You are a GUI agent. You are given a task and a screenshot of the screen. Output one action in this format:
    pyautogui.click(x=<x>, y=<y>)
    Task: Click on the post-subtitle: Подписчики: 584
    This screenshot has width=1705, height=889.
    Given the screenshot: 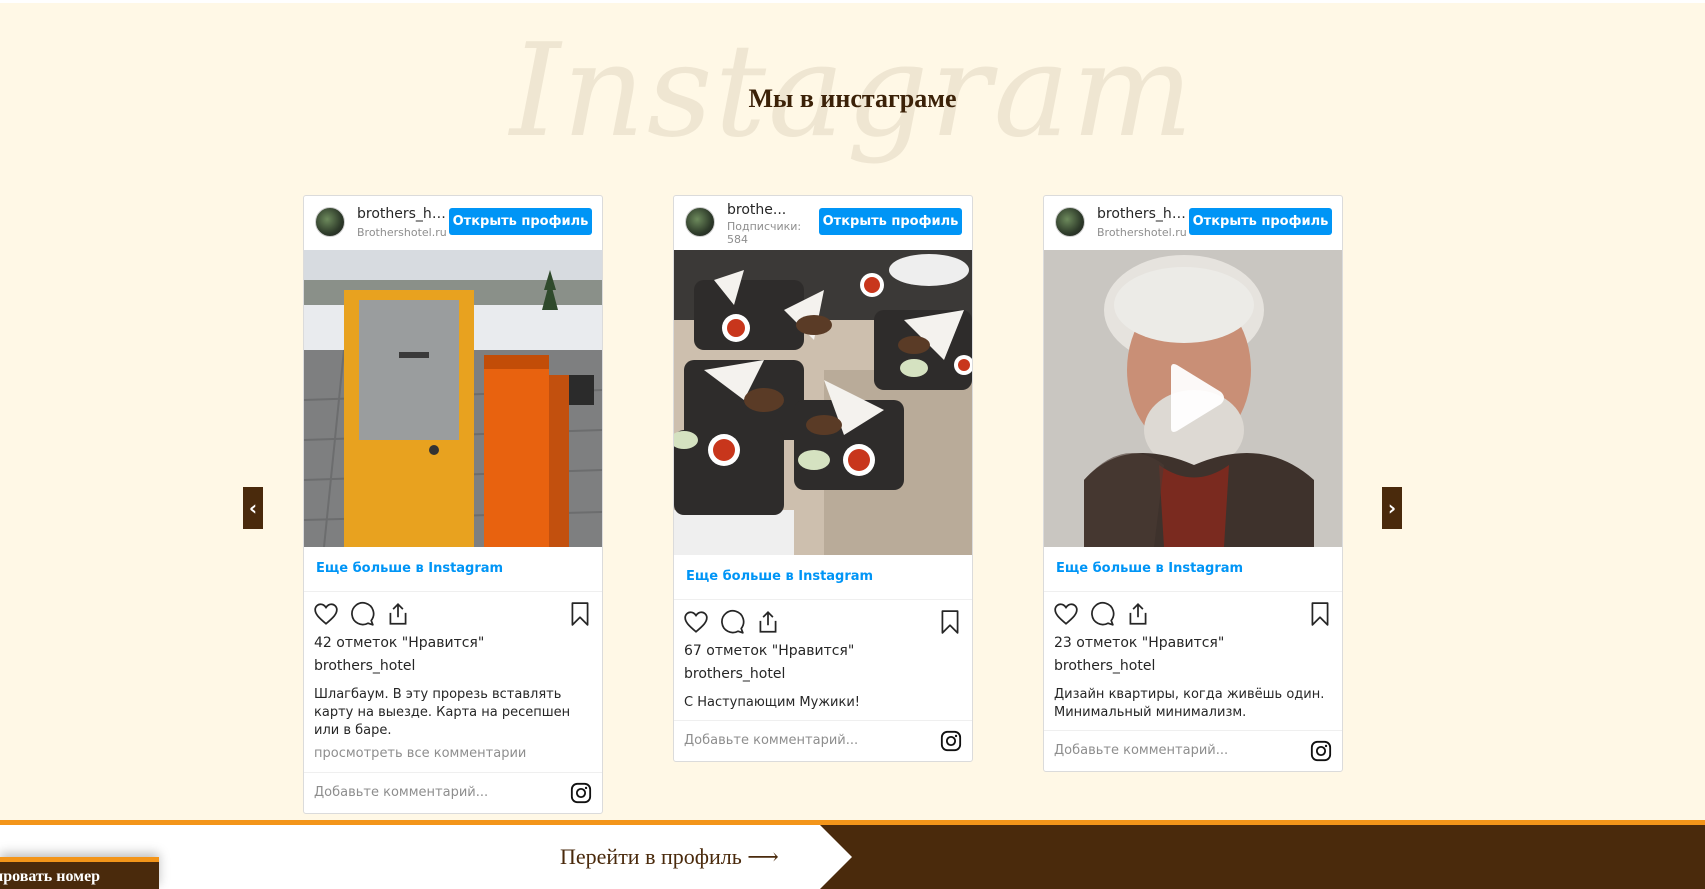 What is the action you would take?
    pyautogui.click(x=764, y=233)
    